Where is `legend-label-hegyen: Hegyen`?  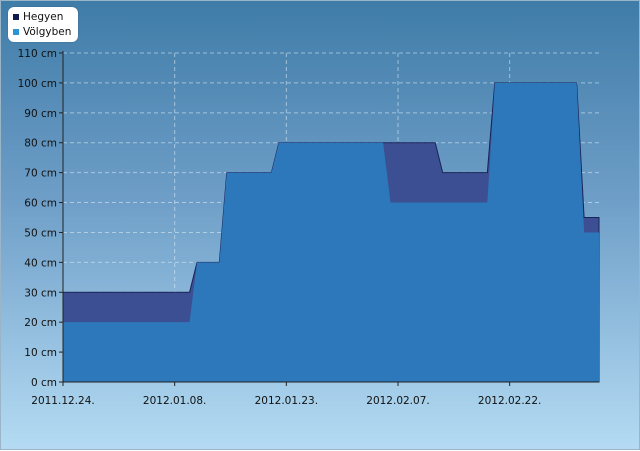
legend-label-hegyen: Hegyen is located at coordinates (43, 16).